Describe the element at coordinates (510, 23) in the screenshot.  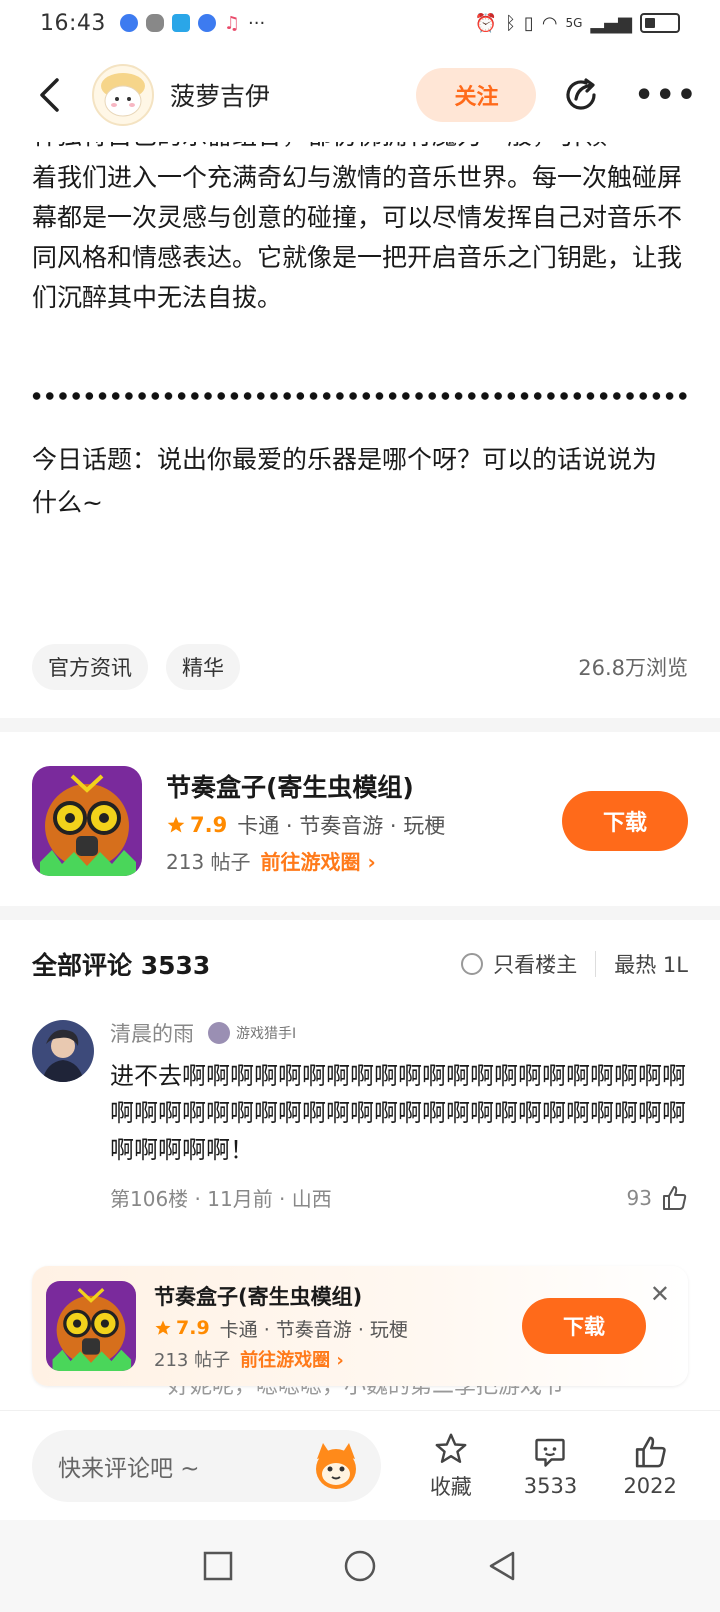
I see `bluetooth-icon: ᛒ` at that location.